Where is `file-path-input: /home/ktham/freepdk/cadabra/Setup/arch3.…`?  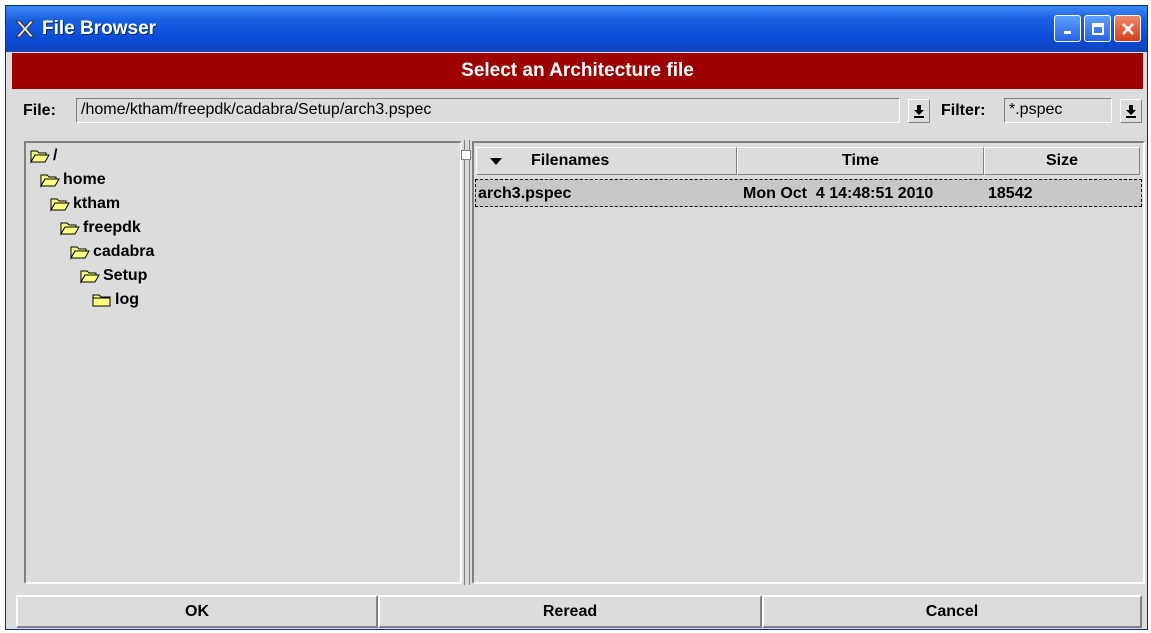 file-path-input: /home/ktham/freepdk/cadabra/Setup/arch3.… is located at coordinates (488, 110).